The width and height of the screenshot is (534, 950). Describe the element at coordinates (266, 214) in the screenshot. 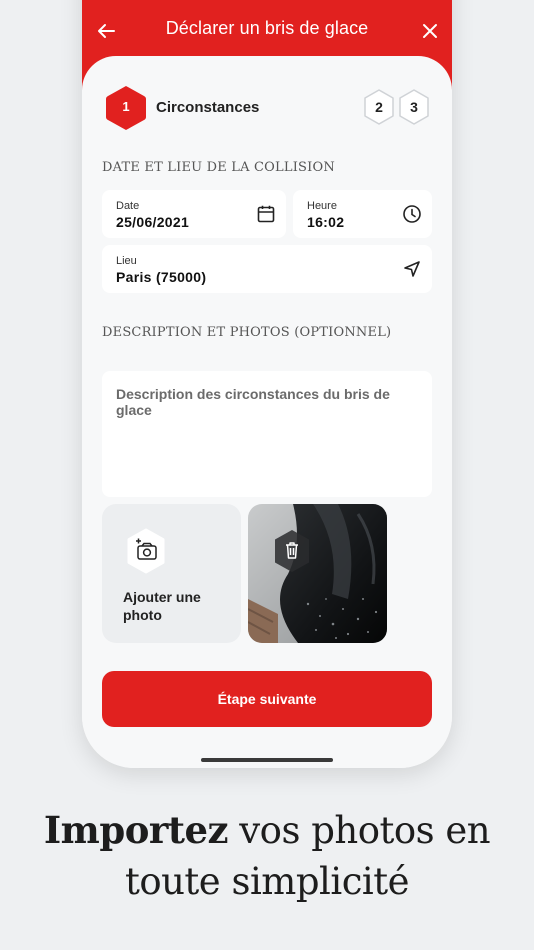

I see `calendar-icon` at that location.